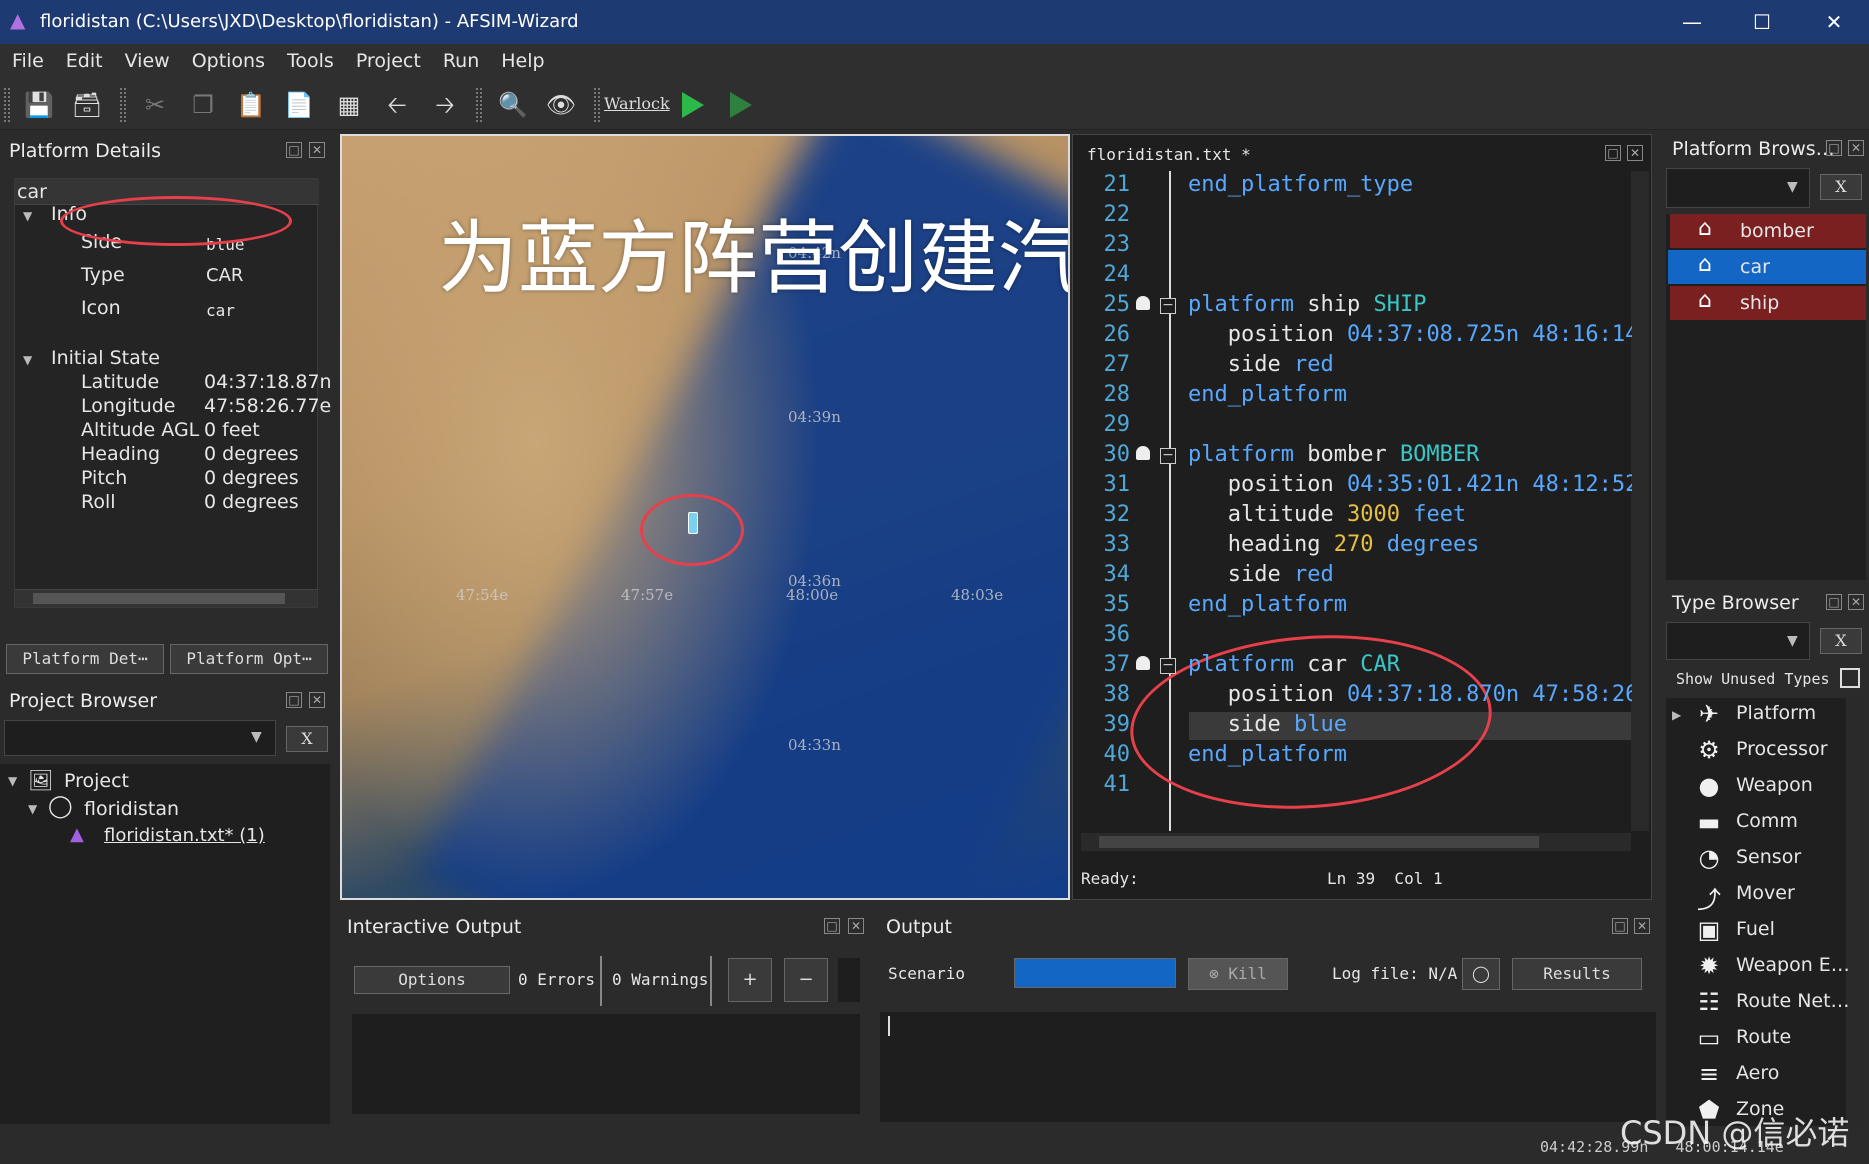  What do you see at coordinates (1261, 364) in the screenshot?
I see `code-line: side red` at bounding box center [1261, 364].